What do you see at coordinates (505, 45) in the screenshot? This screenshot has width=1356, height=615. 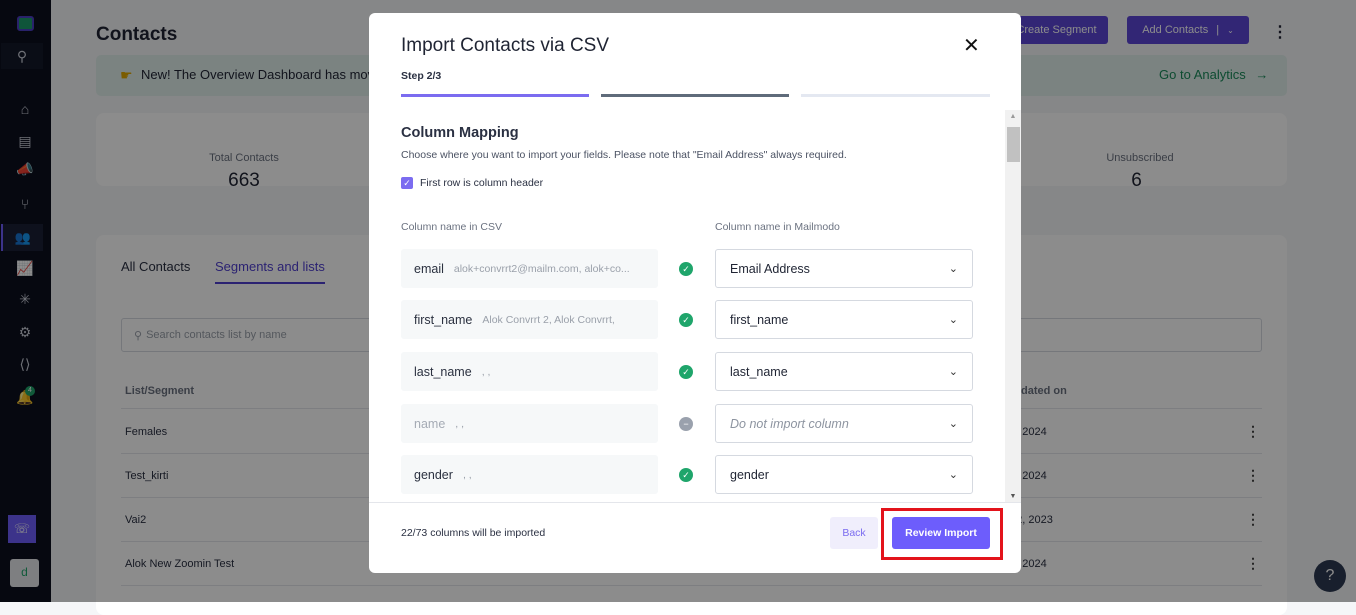 I see `modal-title: Import Contacts via CSV` at bounding box center [505, 45].